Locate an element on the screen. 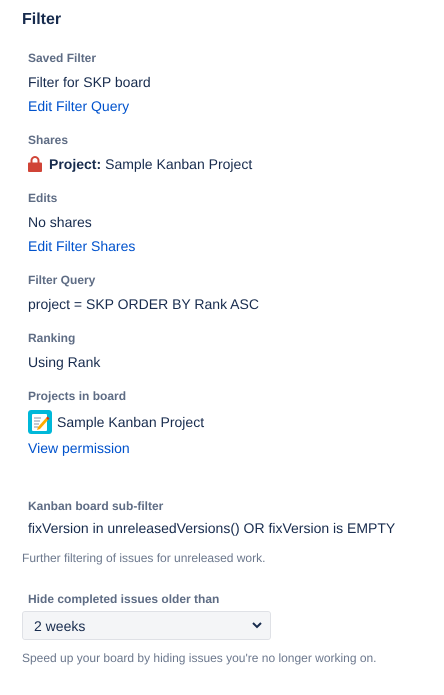 Image resolution: width=444 pixels, height=695 pixels. help-text: Further filtering of issues for unreleased work. is located at coordinates (144, 558).